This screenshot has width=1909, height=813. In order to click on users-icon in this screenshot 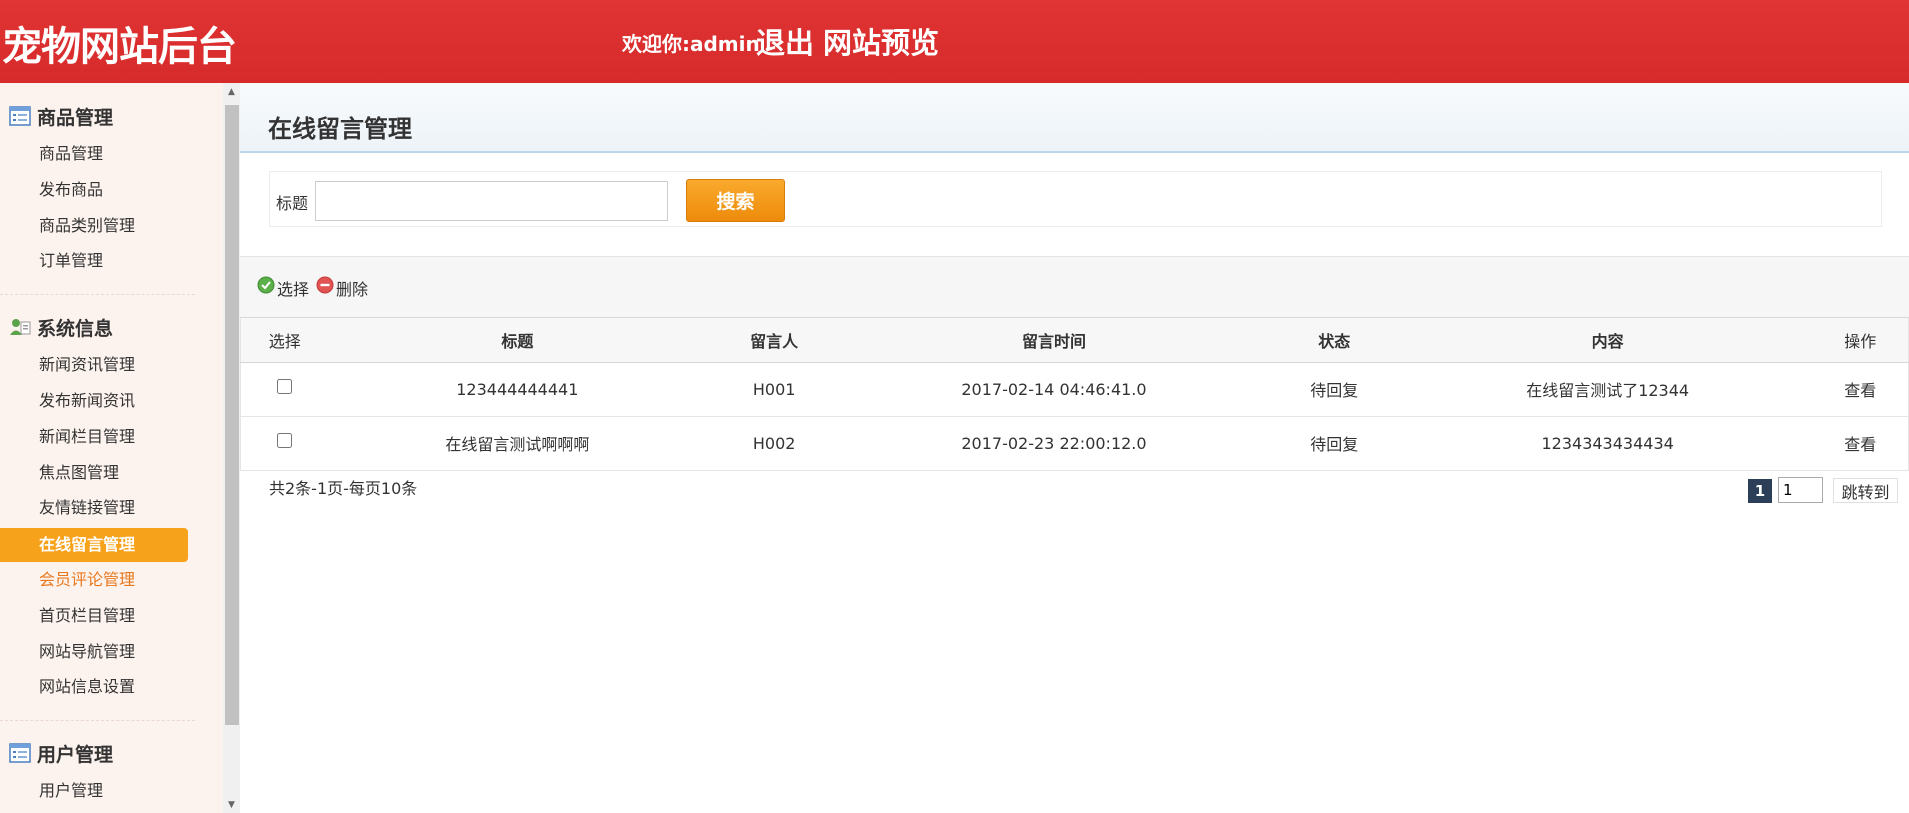, I will do `click(20, 327)`.